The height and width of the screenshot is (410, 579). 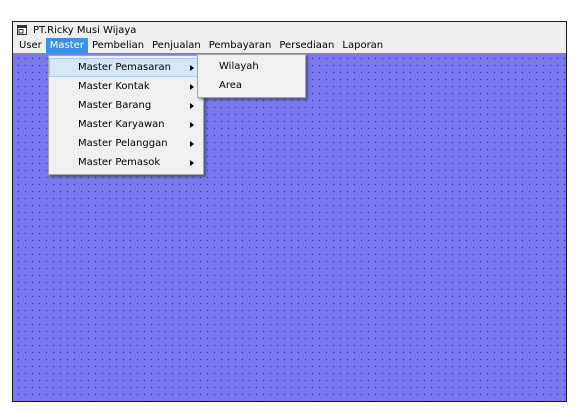 What do you see at coordinates (251, 85) in the screenshot?
I see `area-item: Area` at bounding box center [251, 85].